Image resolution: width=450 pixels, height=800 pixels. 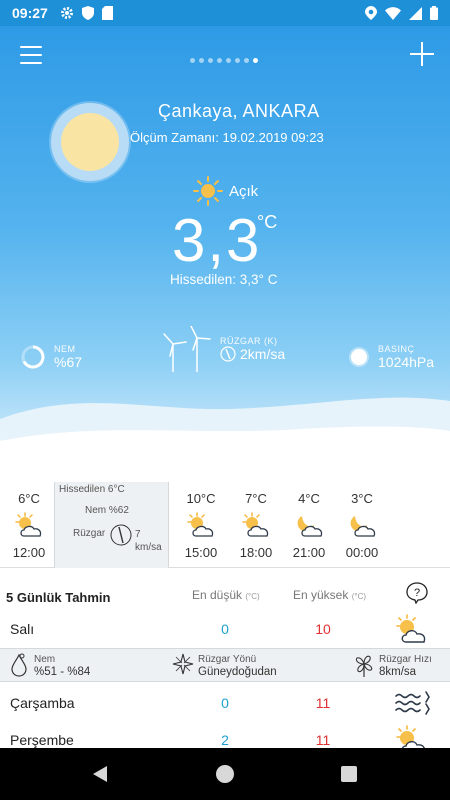 I want to click on hourly-item: 6°C 12:00, so click(x=29, y=515).